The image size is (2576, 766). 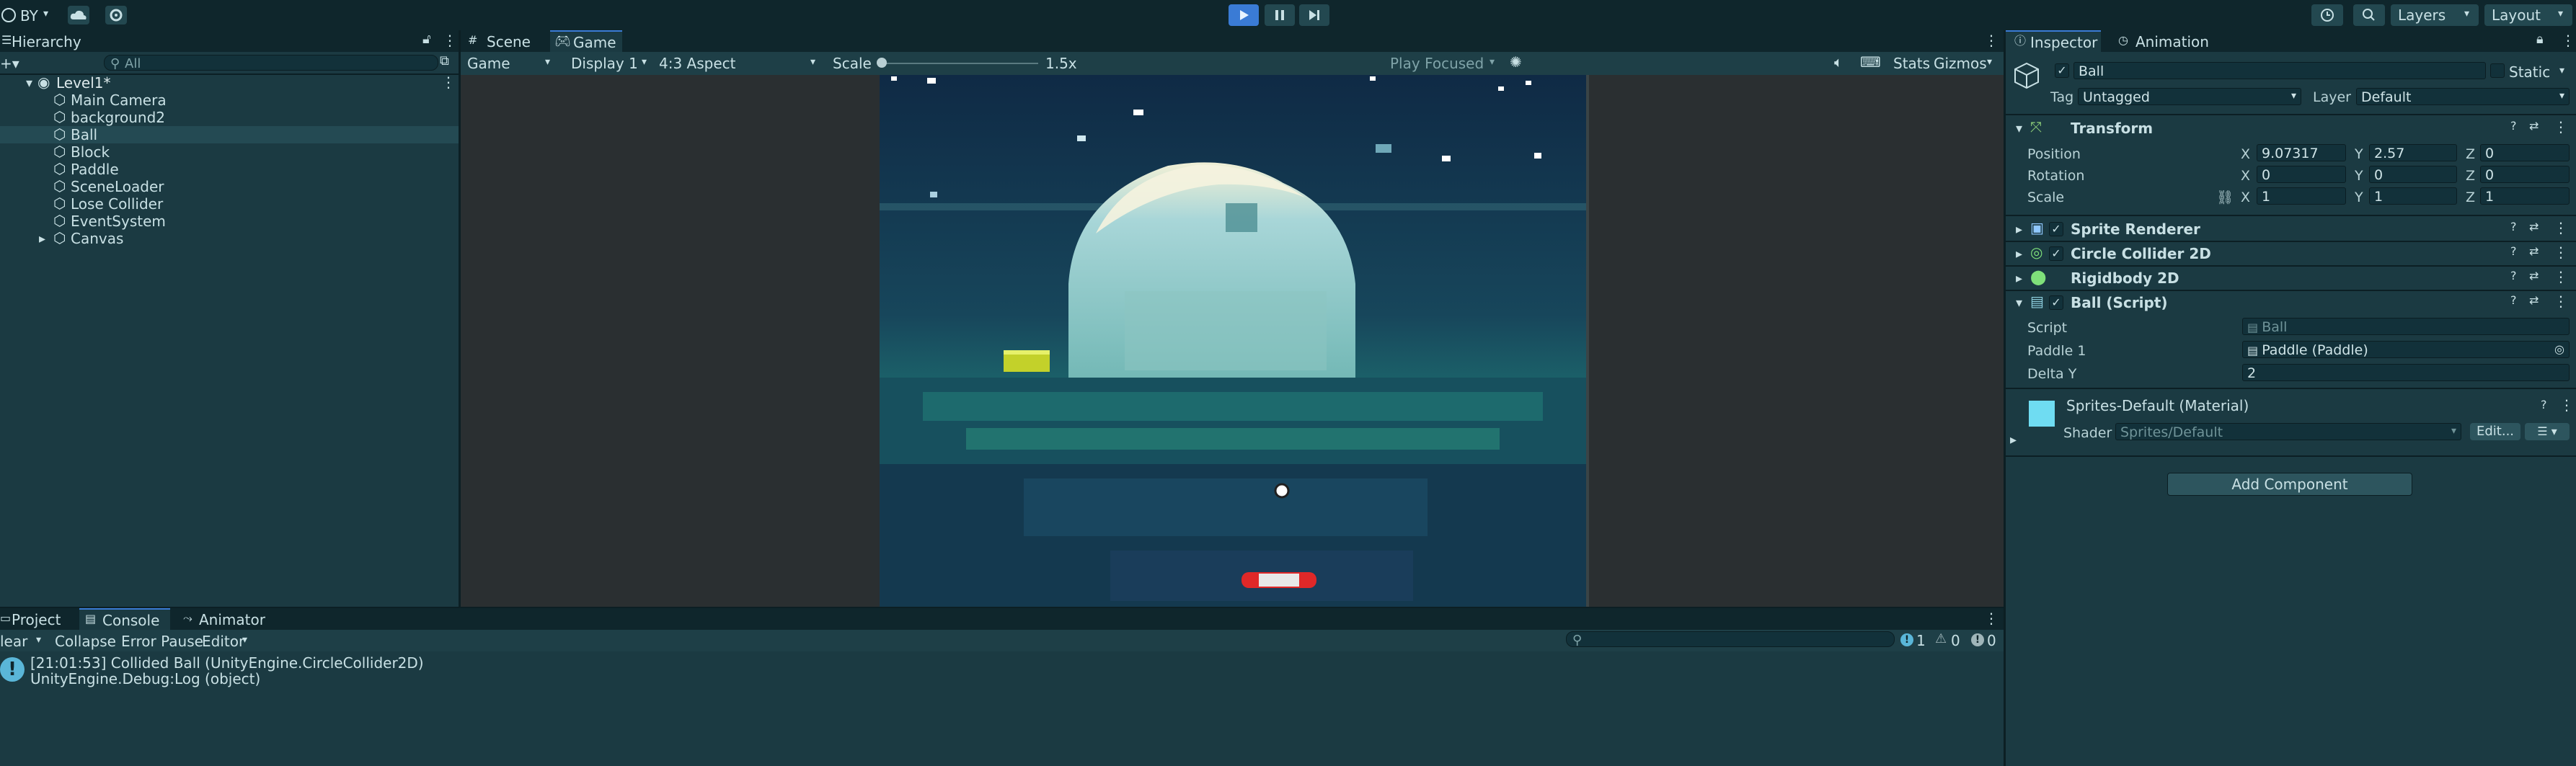 I want to click on transform-header: ▾ ⤧ Transform ? ⇄ ⋮, so click(x=2292, y=129).